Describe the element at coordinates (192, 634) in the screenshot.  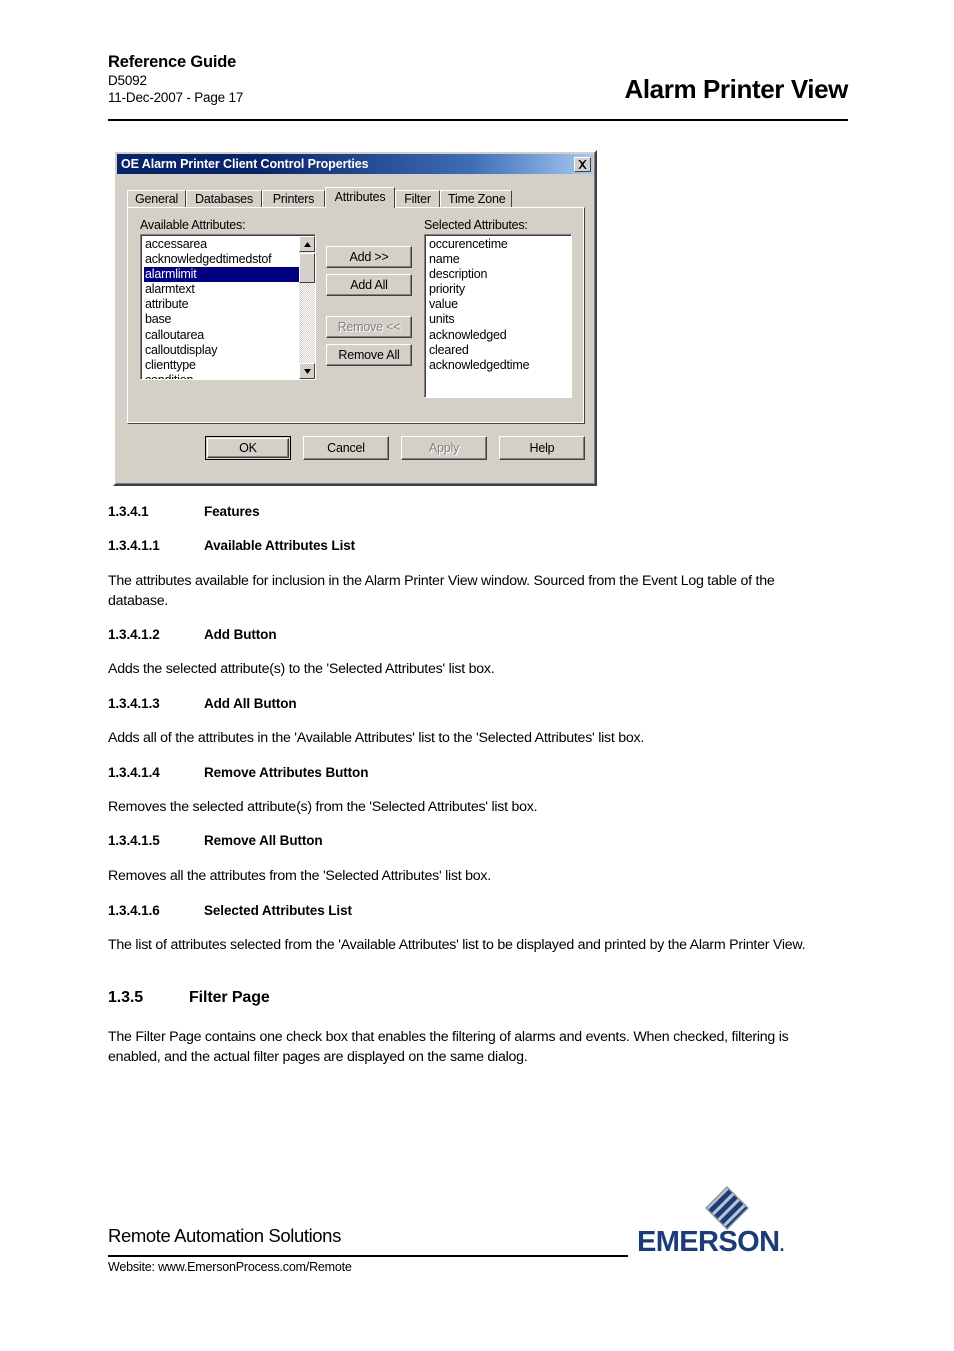
I see `heading-add-button: 1.3.4.1.2 Add Button` at that location.